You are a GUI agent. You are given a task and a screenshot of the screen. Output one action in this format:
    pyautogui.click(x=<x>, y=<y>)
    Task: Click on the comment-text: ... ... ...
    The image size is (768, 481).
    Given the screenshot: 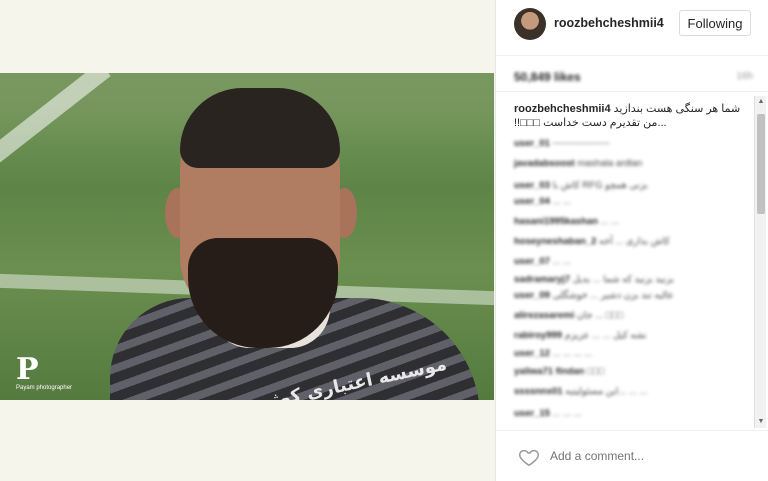 What is the action you would take?
    pyautogui.click(x=567, y=413)
    